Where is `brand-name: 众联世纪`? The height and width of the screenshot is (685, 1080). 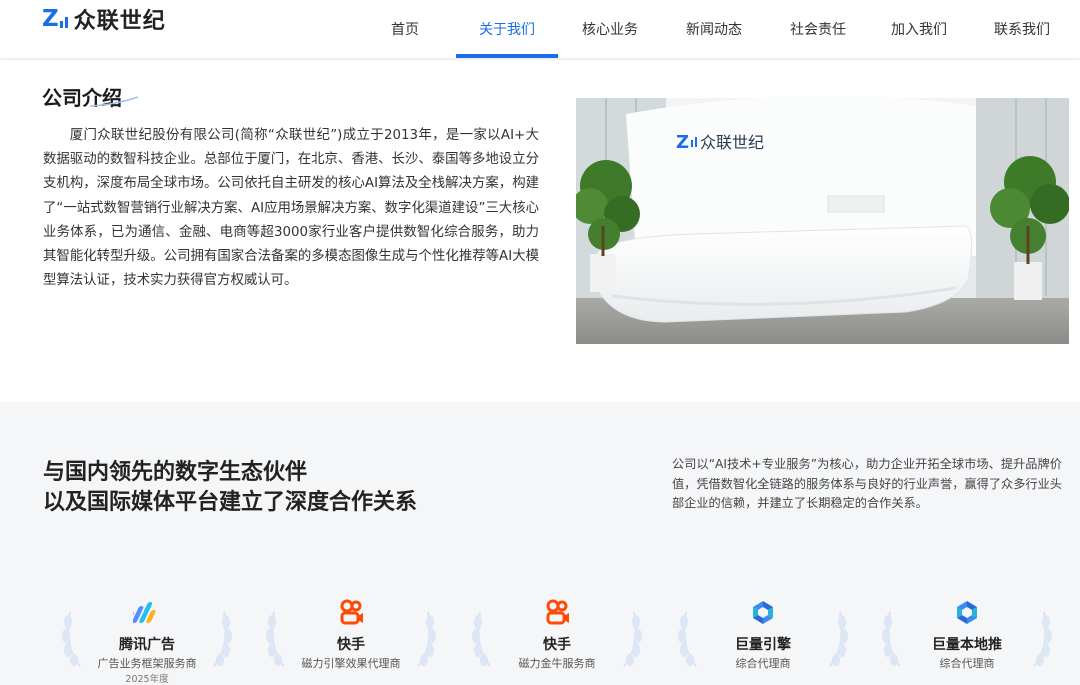 brand-name: 众联世纪 is located at coordinates (119, 21).